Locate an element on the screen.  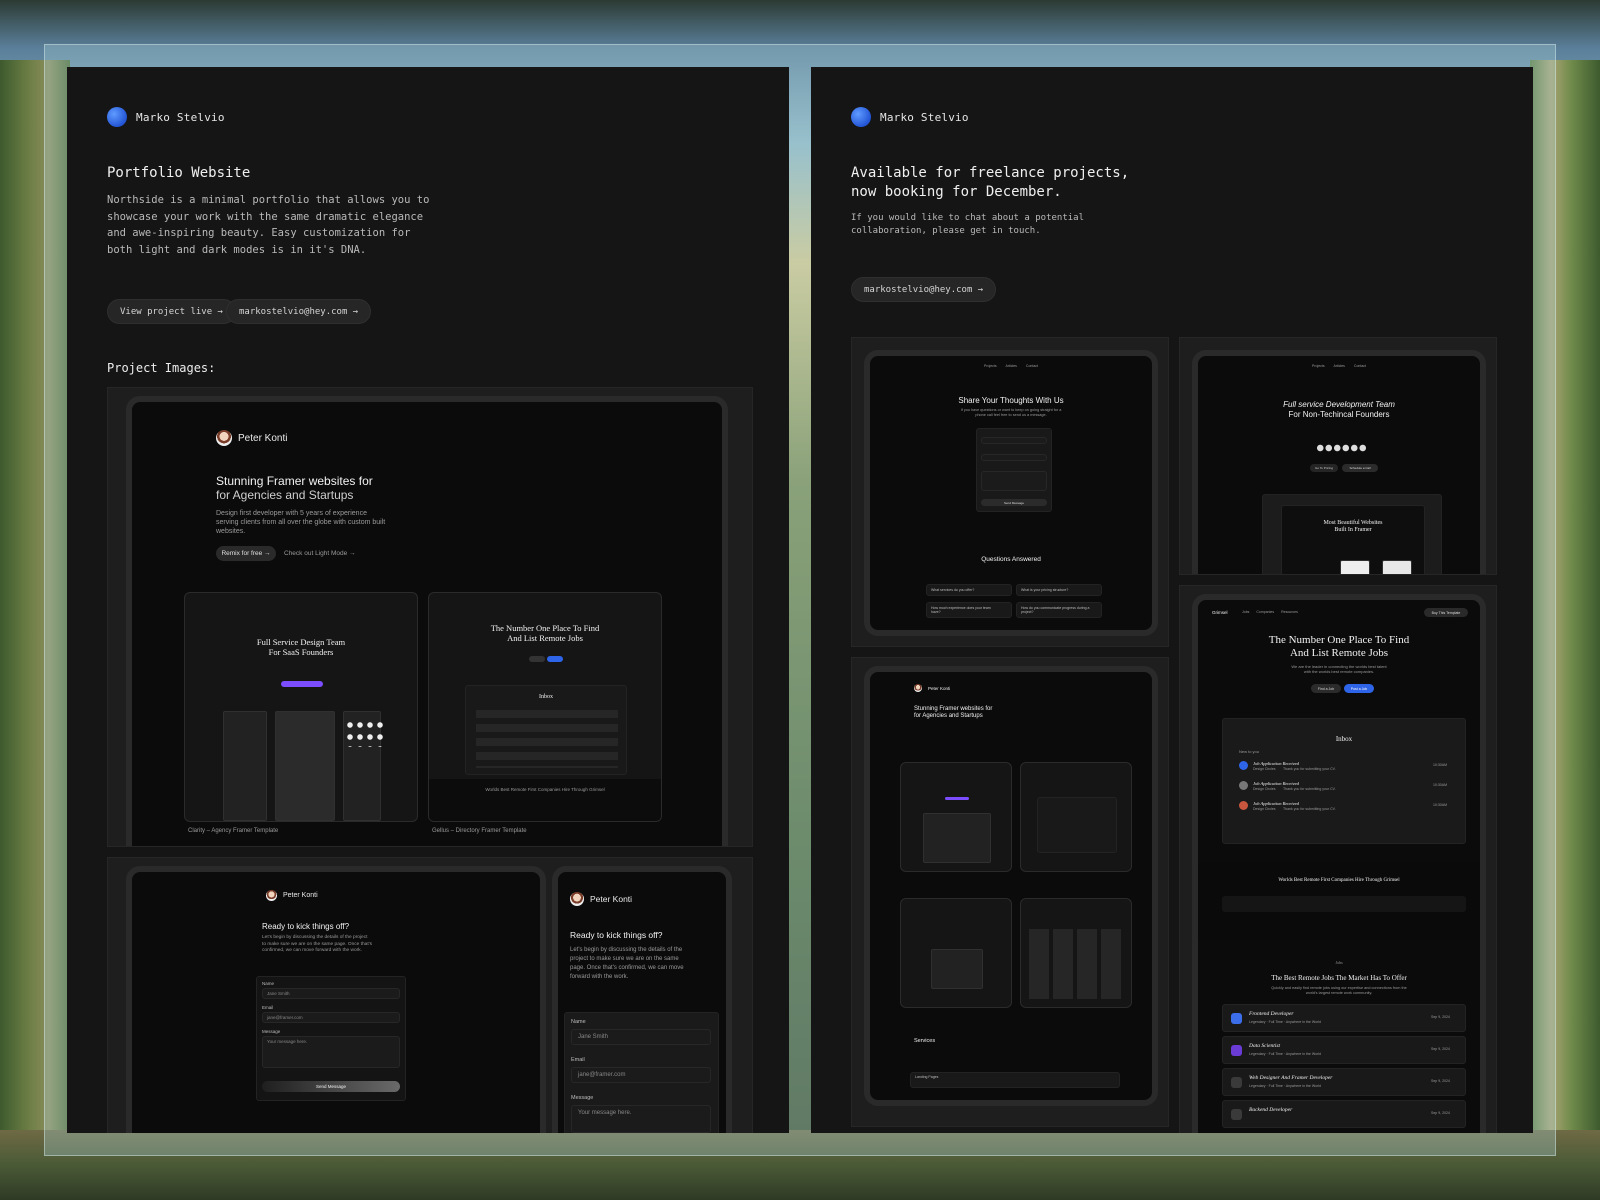
mock-faq-question: How much experience does your team have? is located at coordinates (961, 610).